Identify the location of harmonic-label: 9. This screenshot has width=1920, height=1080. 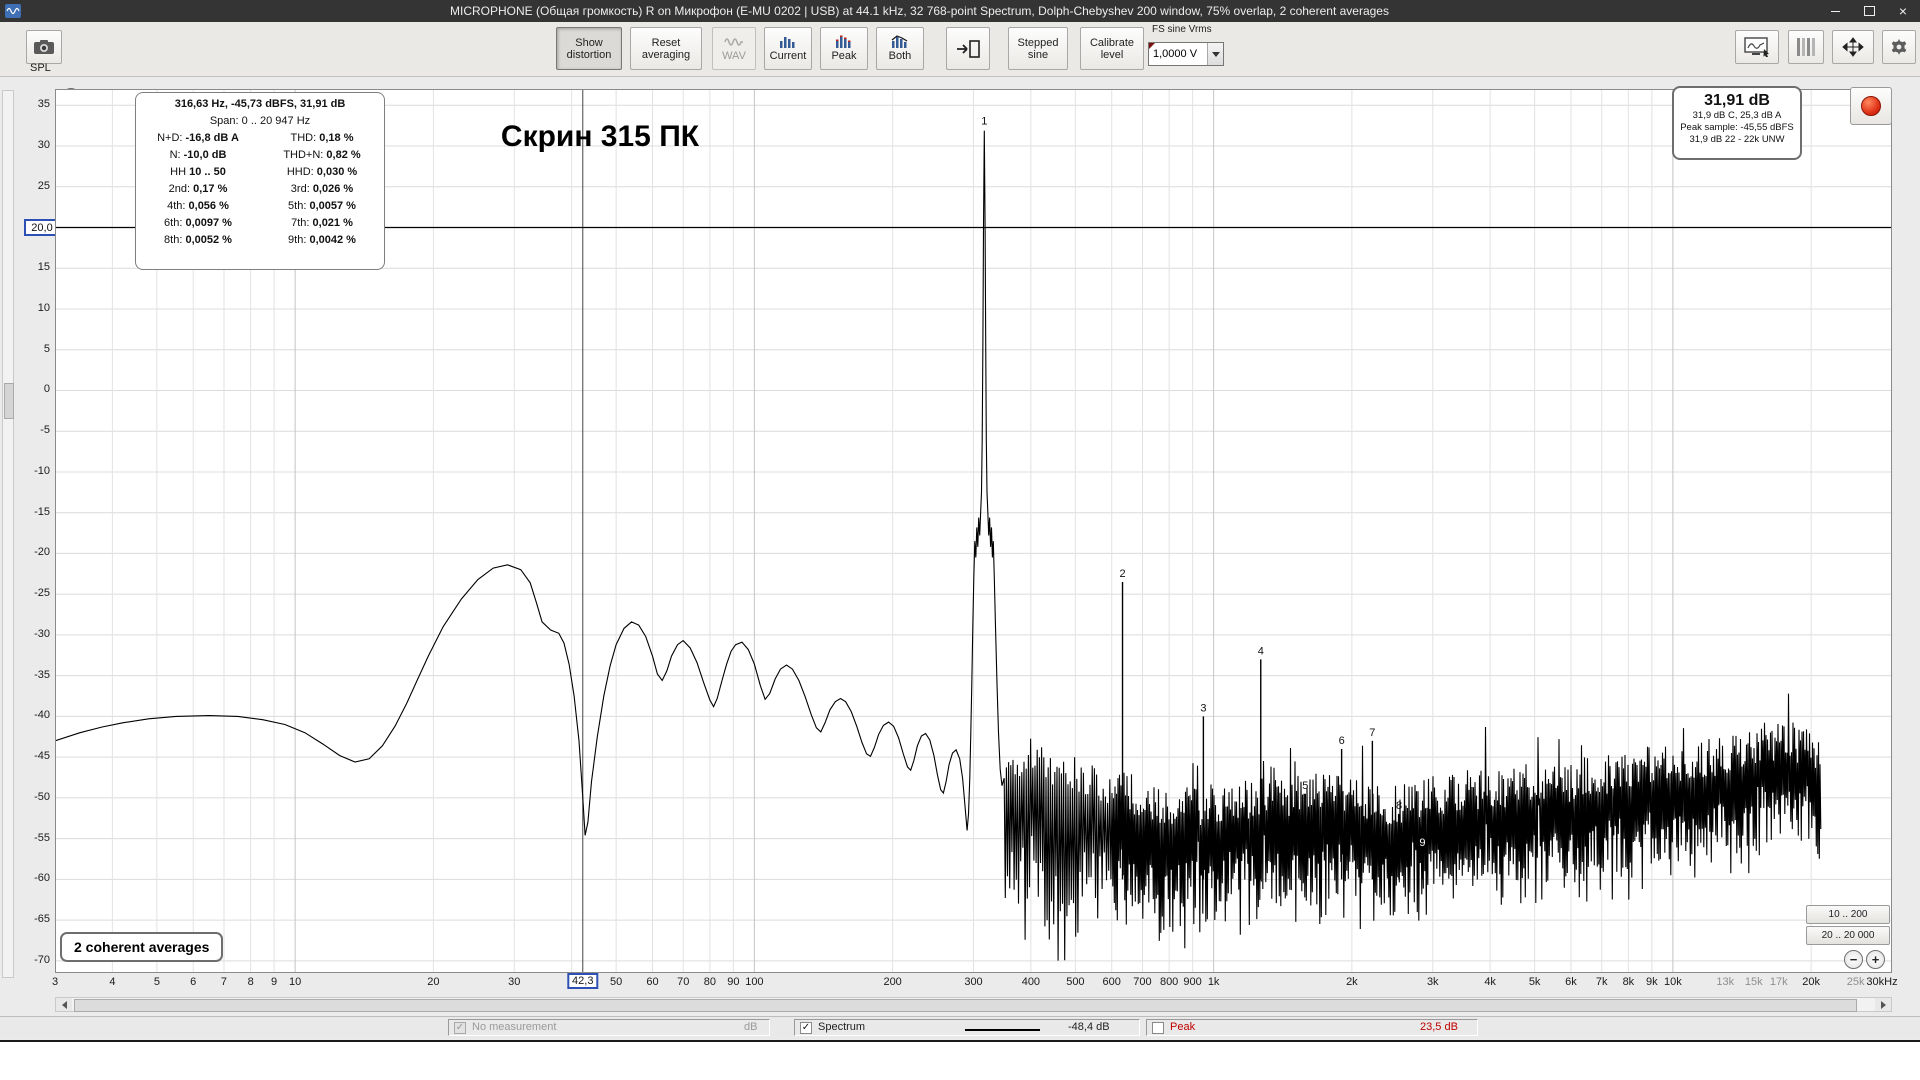
(1422, 843).